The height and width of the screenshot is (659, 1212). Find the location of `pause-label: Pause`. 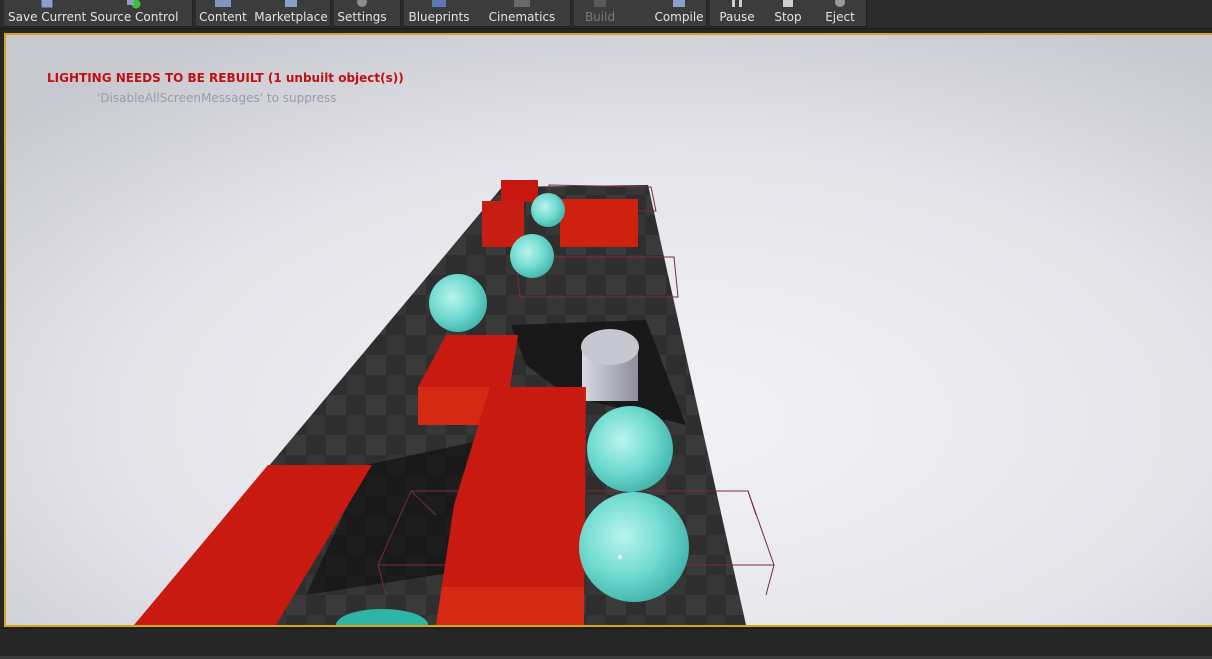

pause-label: Pause is located at coordinates (737, 17).